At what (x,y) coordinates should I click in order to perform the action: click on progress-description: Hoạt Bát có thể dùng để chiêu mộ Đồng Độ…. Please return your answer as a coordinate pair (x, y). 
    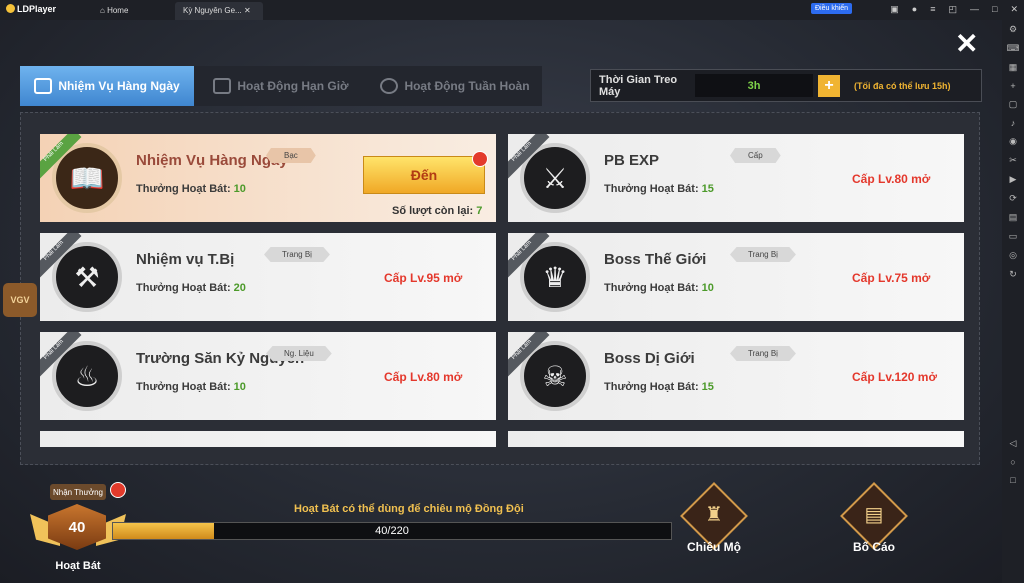
    Looking at the image, I should click on (409, 509).